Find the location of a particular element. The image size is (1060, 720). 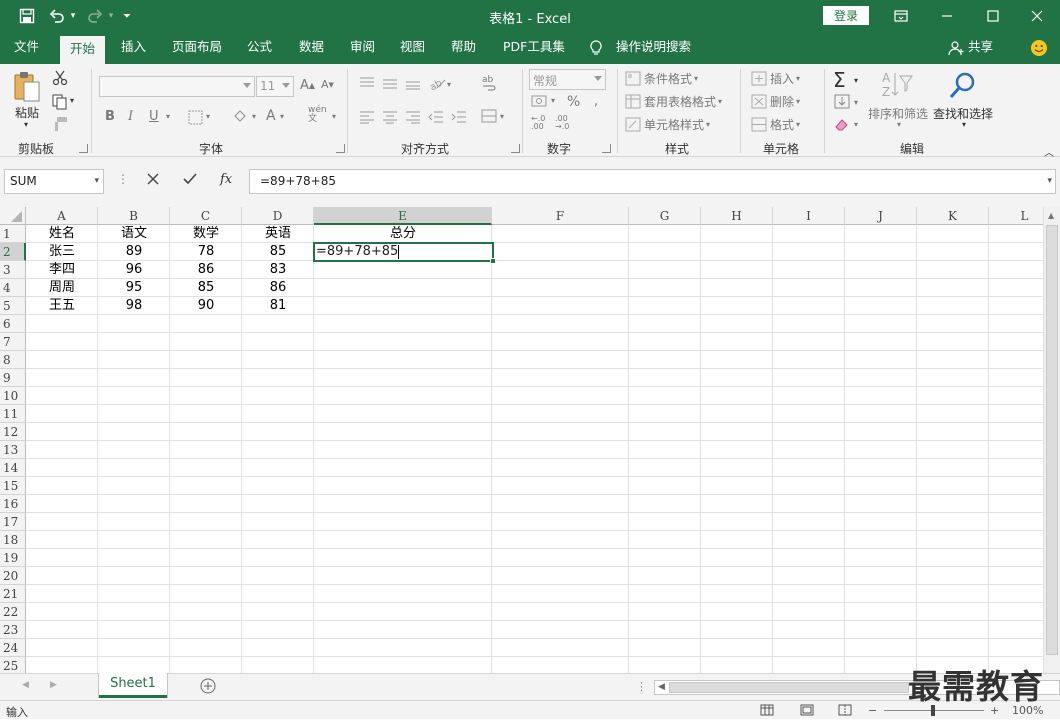

copy-dropdown-icon: ▾ is located at coordinates (72, 100).